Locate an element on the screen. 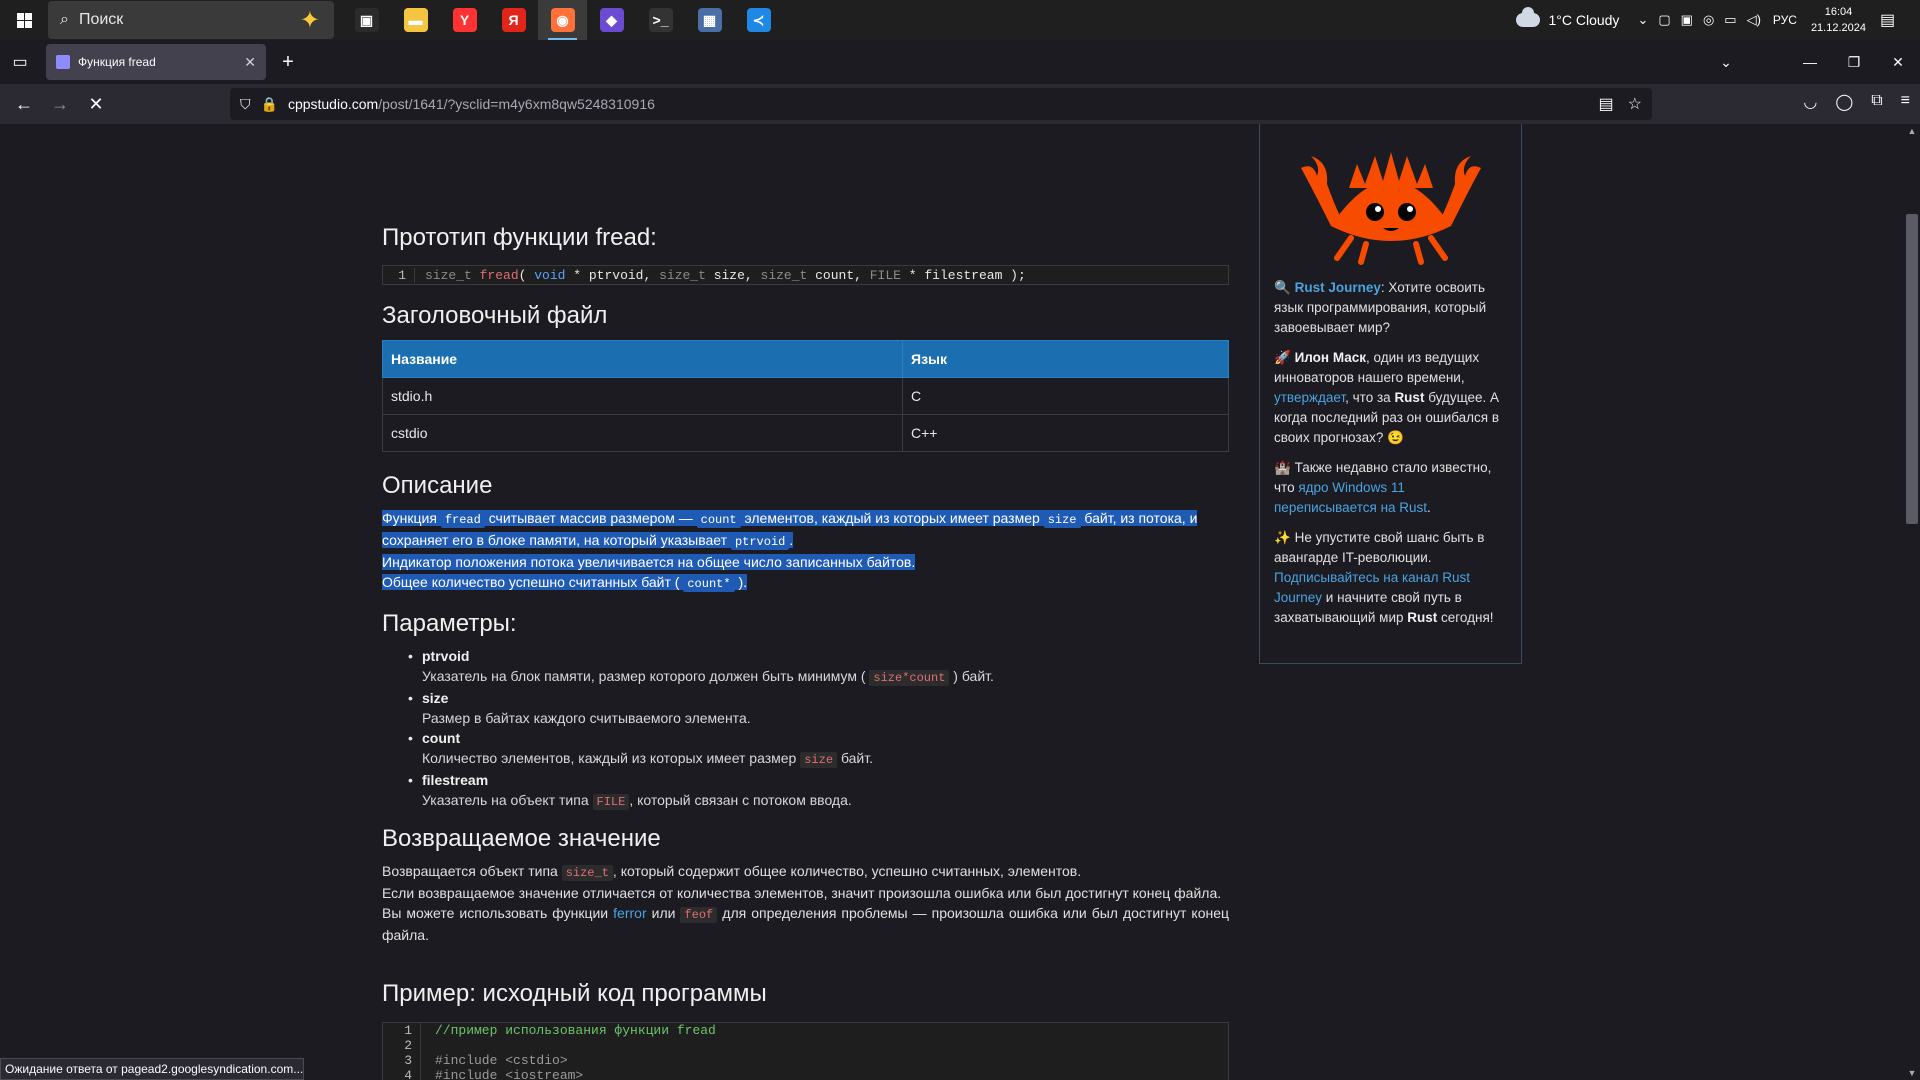  chevron-up-icon: ⌄ is located at coordinates (1642, 20).